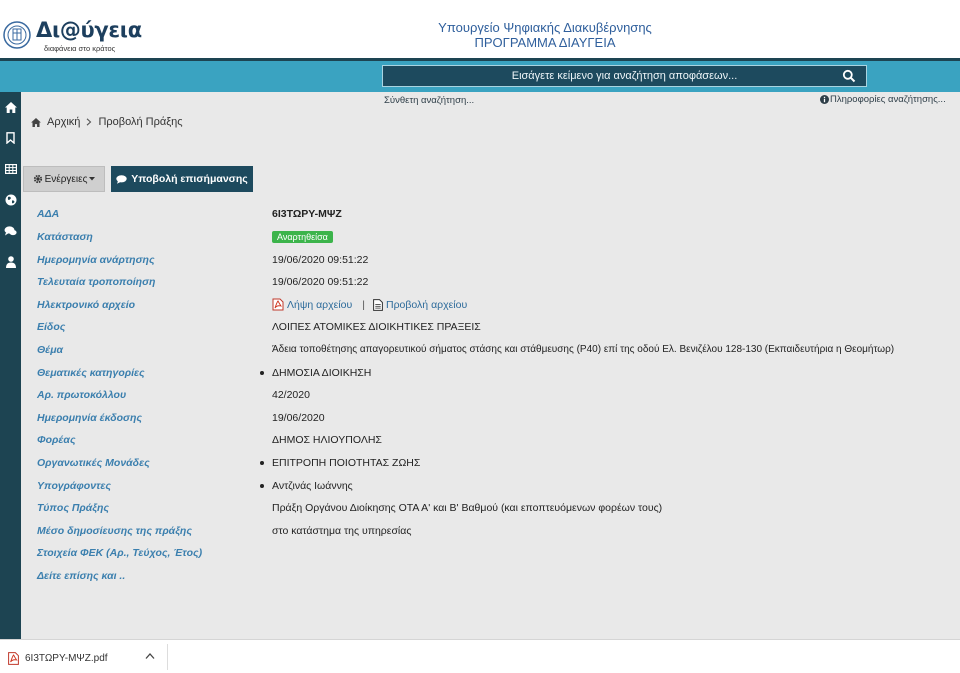 The image size is (960, 673). Describe the element at coordinates (320, 304) in the screenshot. I see `download-file-text: Λήψη αρχείου` at that location.